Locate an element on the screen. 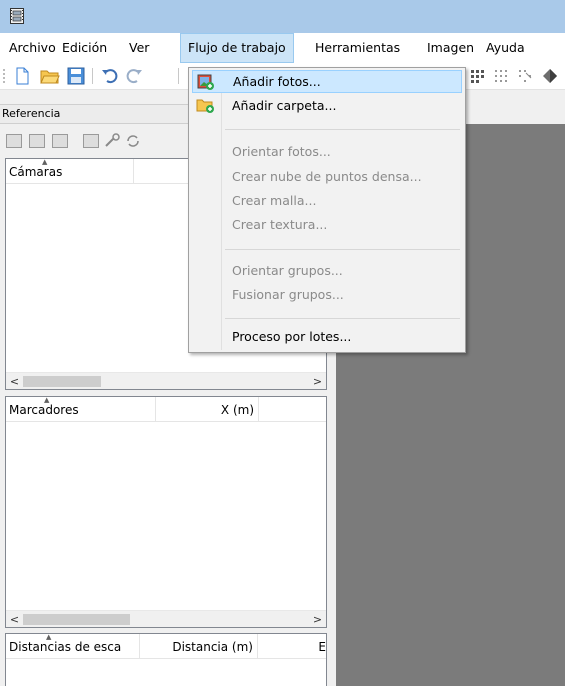 This screenshot has height=686, width=565. scalebars-table: ▲ Distancias de esca Distancia (m) E is located at coordinates (166, 659).